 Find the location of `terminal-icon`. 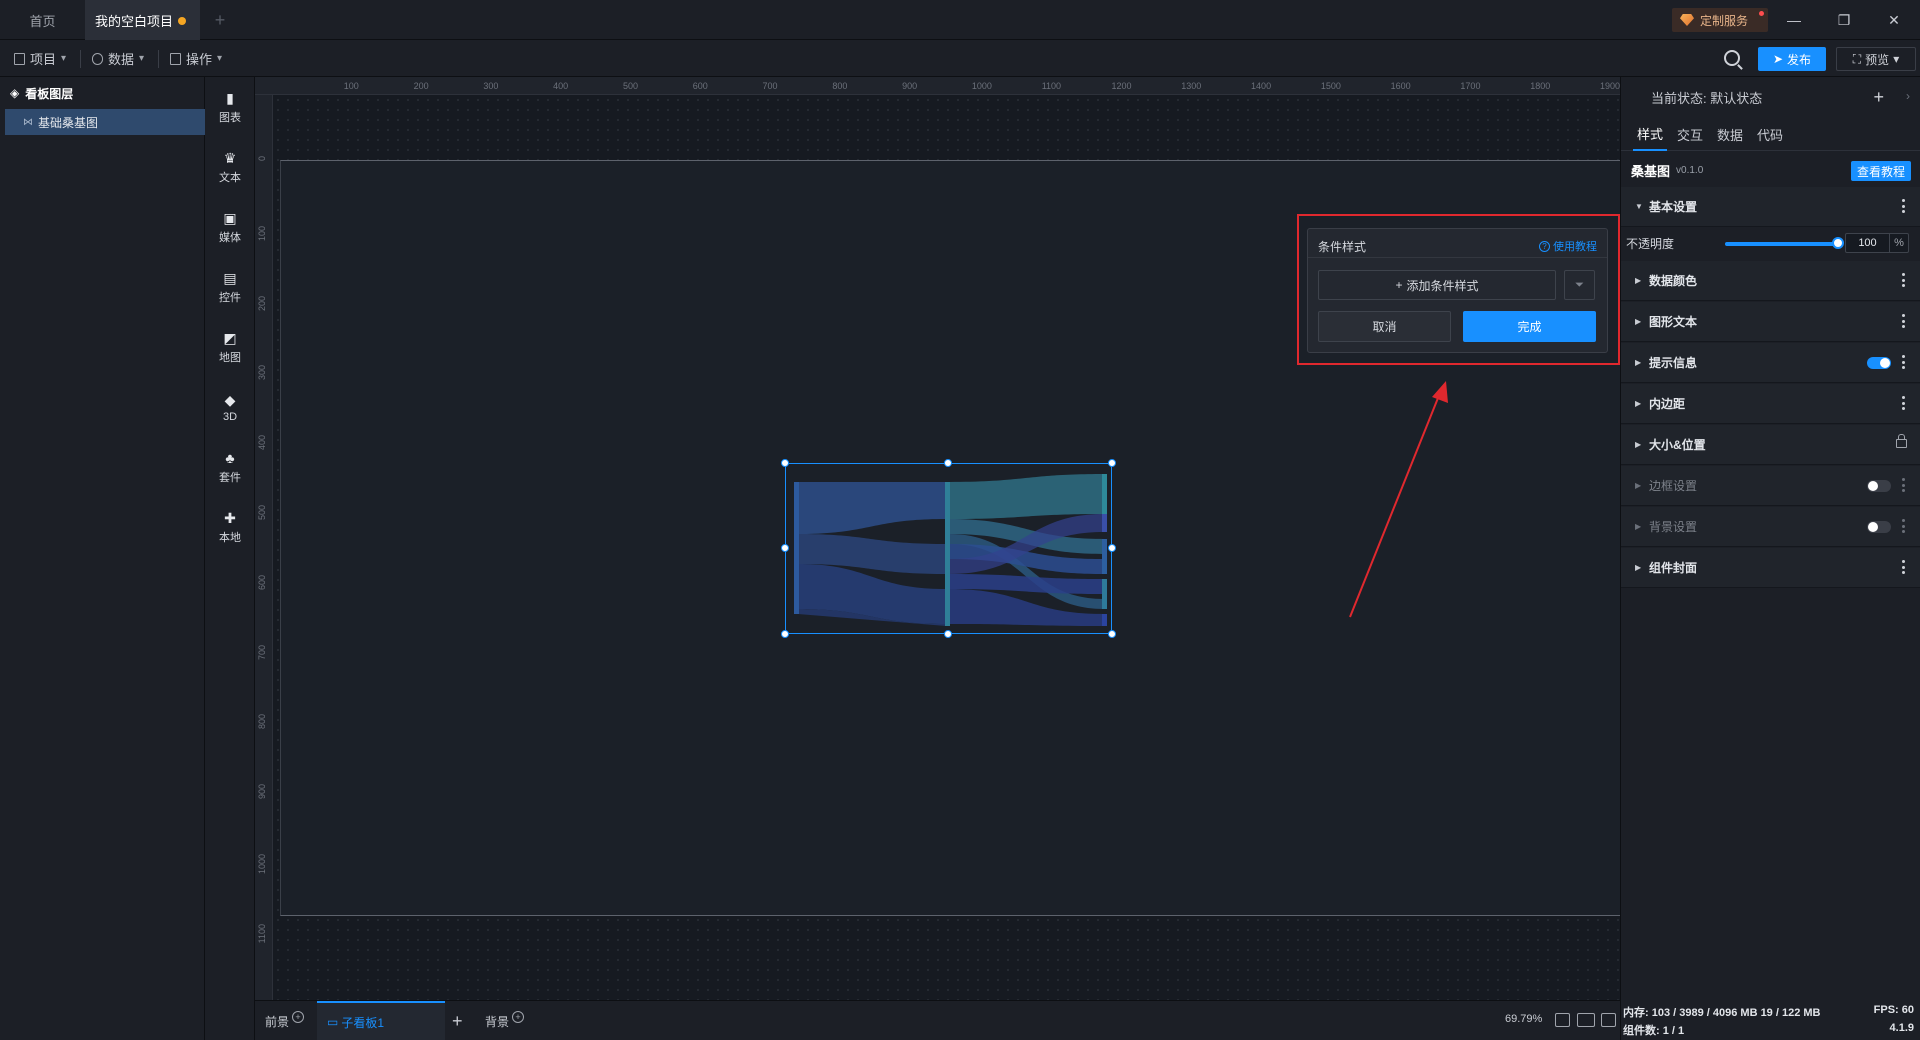

terminal-icon is located at coordinates (1608, 1020).